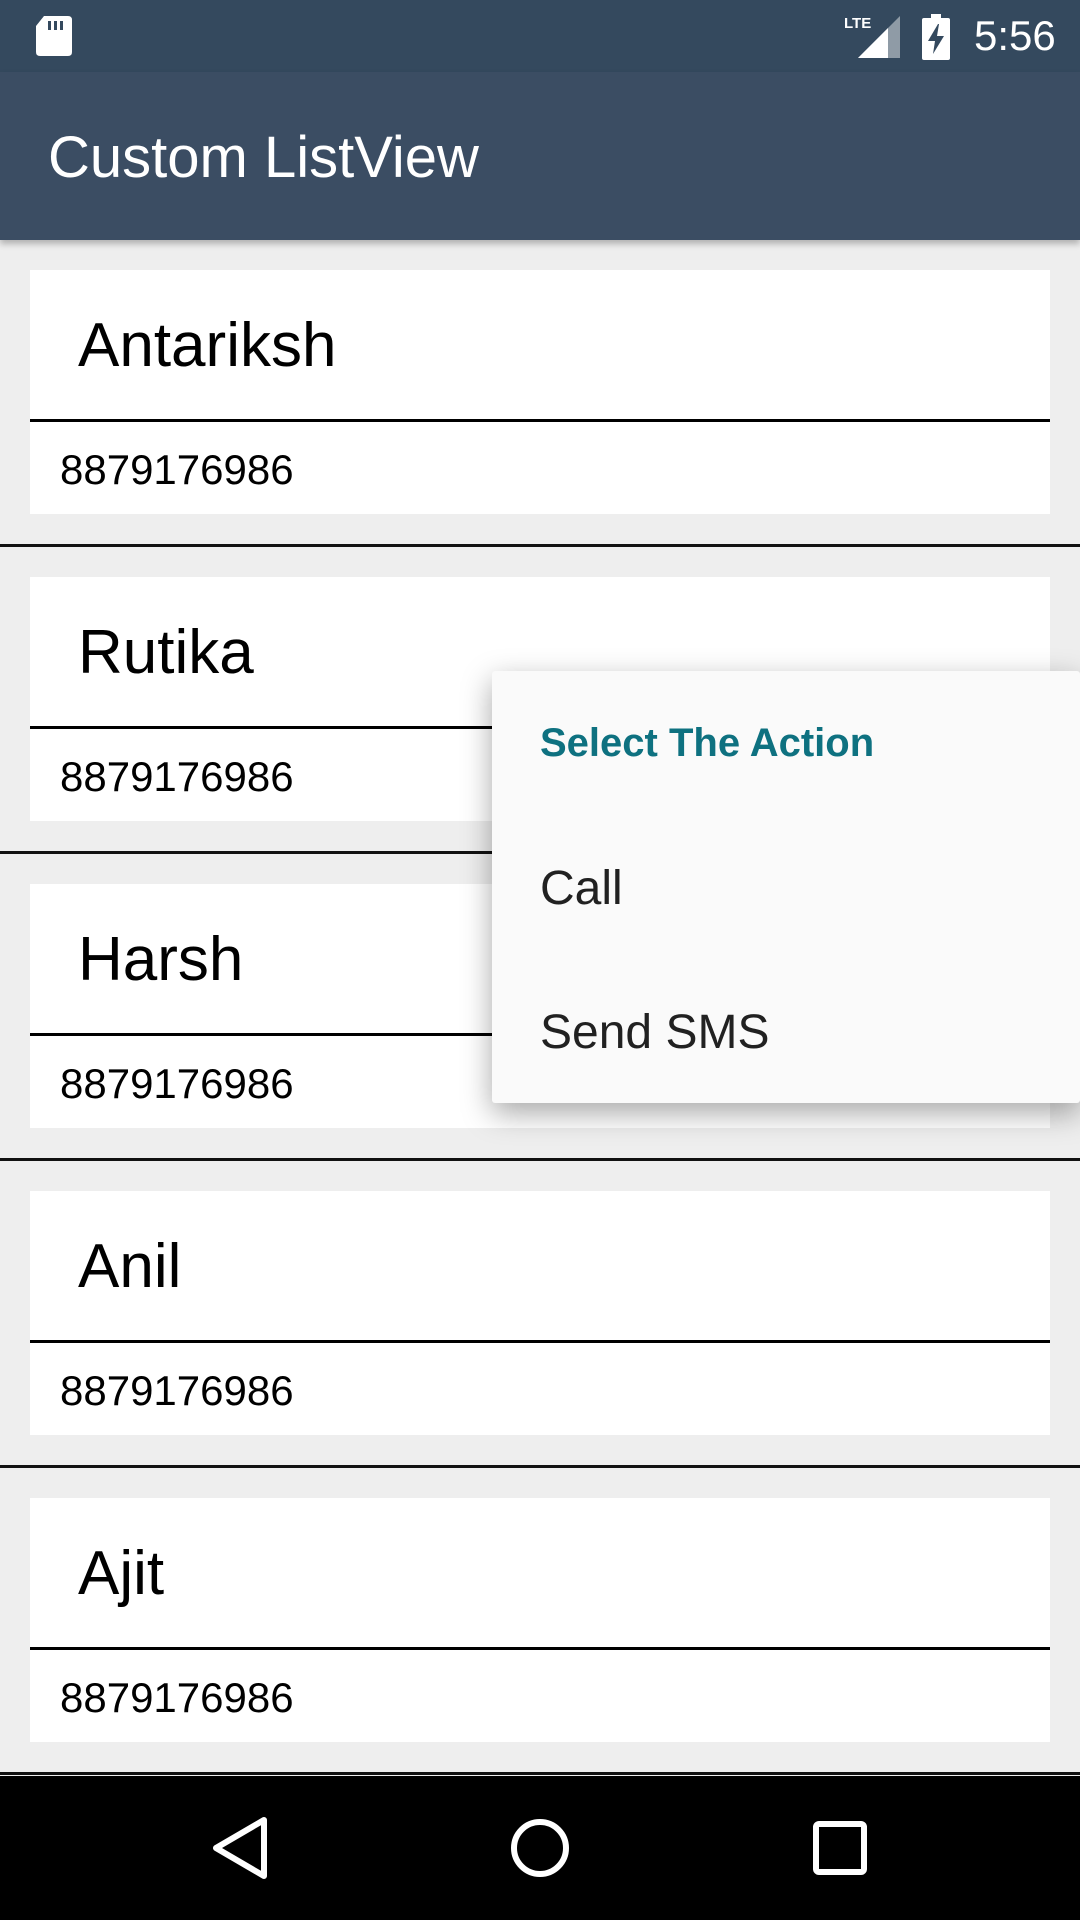 This screenshot has height=1920, width=1080. I want to click on home-icon, so click(540, 1848).